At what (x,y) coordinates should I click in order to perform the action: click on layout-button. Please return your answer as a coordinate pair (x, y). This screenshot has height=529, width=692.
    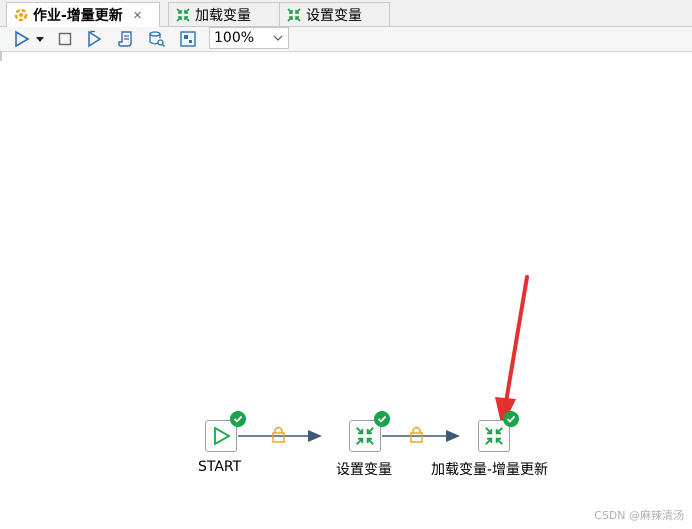
    Looking at the image, I should click on (188, 39).